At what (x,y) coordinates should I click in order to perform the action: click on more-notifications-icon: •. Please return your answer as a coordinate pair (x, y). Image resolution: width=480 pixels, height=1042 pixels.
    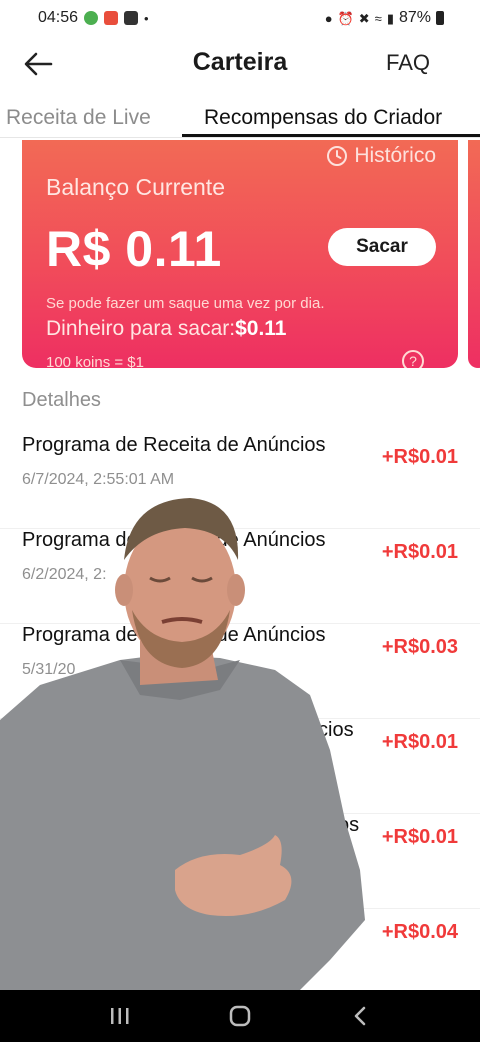
    Looking at the image, I should click on (146, 18).